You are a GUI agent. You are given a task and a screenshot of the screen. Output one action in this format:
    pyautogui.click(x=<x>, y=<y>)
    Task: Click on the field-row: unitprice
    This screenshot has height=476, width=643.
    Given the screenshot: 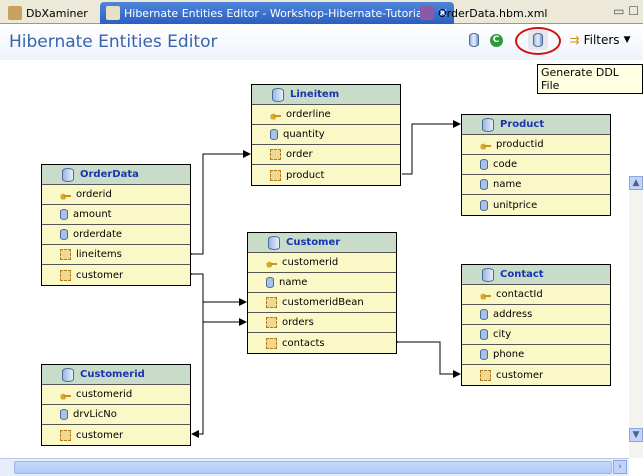 What is the action you would take?
    pyautogui.click(x=536, y=205)
    